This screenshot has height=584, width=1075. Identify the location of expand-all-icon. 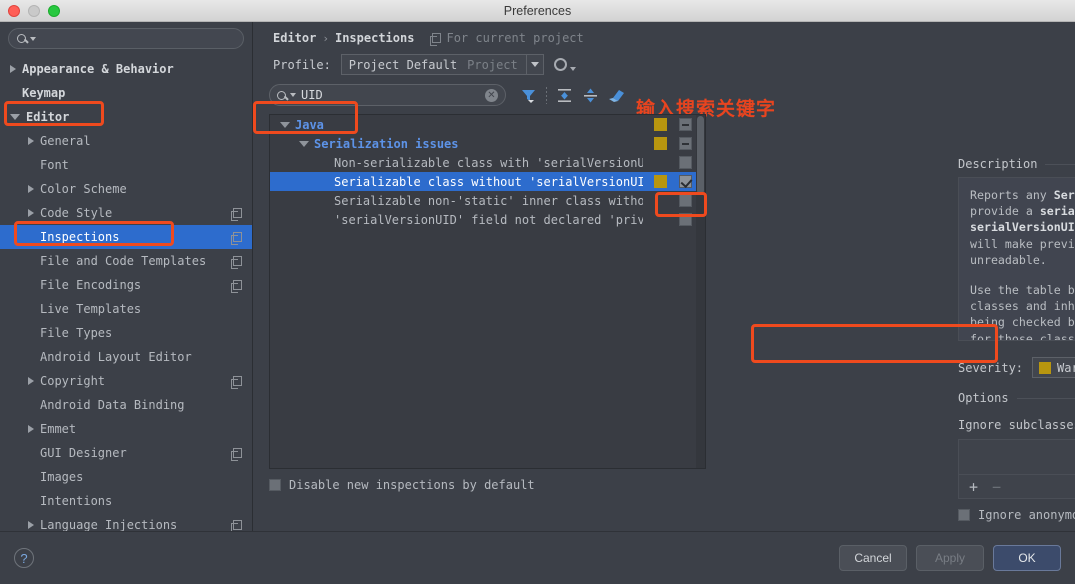
(564, 95).